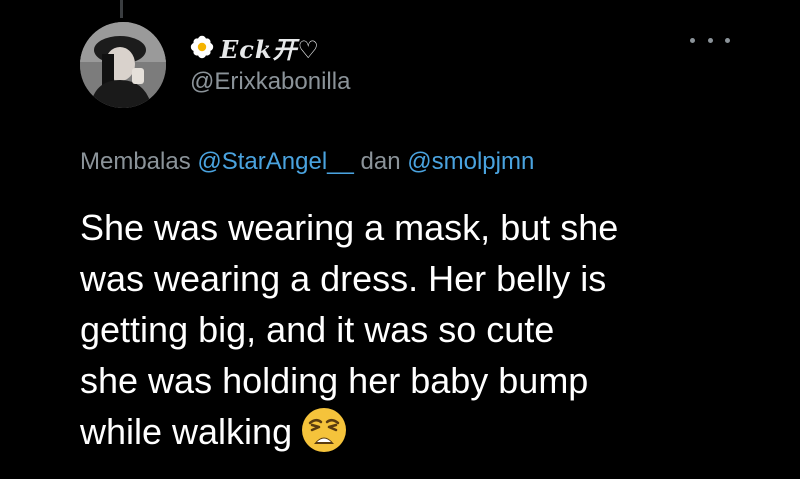  Describe the element at coordinates (430, 431) in the screenshot. I see `tweet-text-last-line: while walking` at that location.